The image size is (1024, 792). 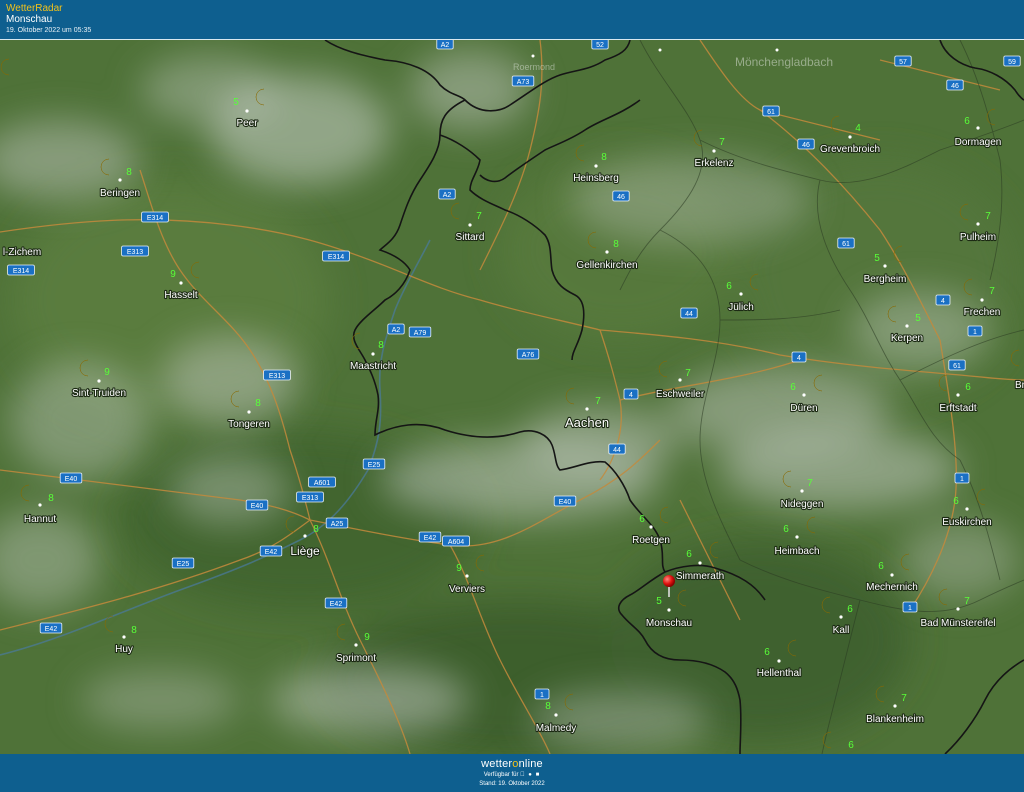 I want to click on road-number: 44, so click(x=617, y=450).